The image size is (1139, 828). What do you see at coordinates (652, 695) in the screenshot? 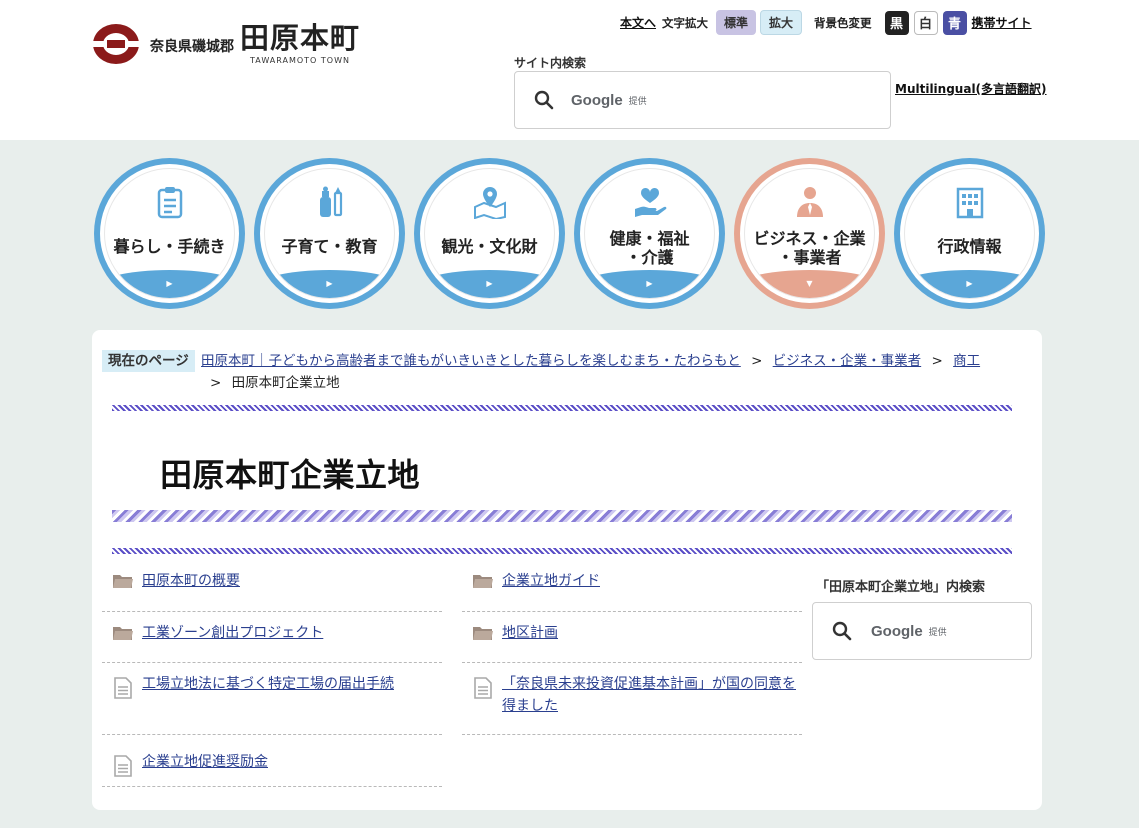
I see `link-nara-investment-plan: 「奈良県未来投資促進基本計画」が国の同意を得ました` at bounding box center [652, 695].